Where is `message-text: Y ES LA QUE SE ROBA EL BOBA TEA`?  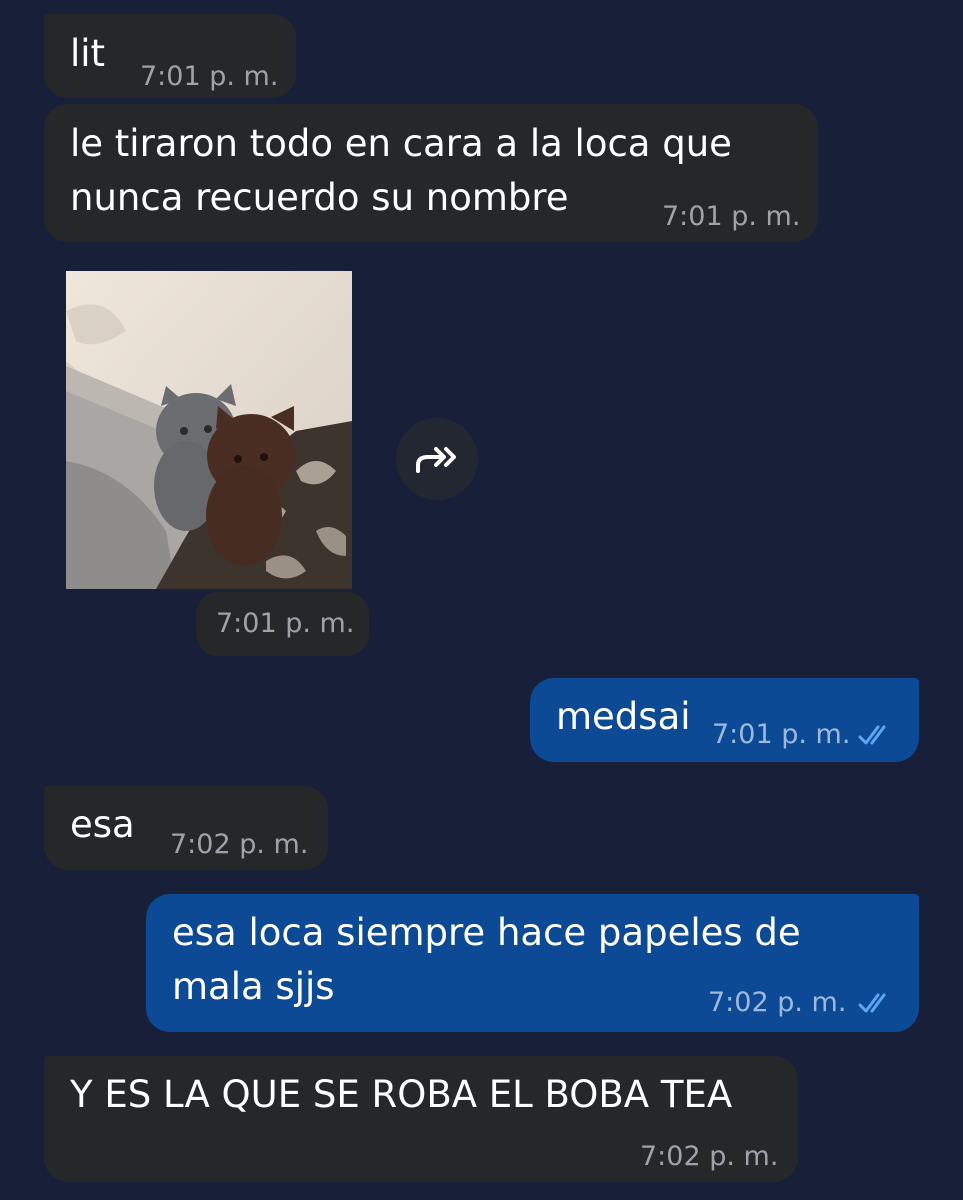 message-text: Y ES LA QUE SE ROBA EL BOBA TEA is located at coordinates (401, 1094).